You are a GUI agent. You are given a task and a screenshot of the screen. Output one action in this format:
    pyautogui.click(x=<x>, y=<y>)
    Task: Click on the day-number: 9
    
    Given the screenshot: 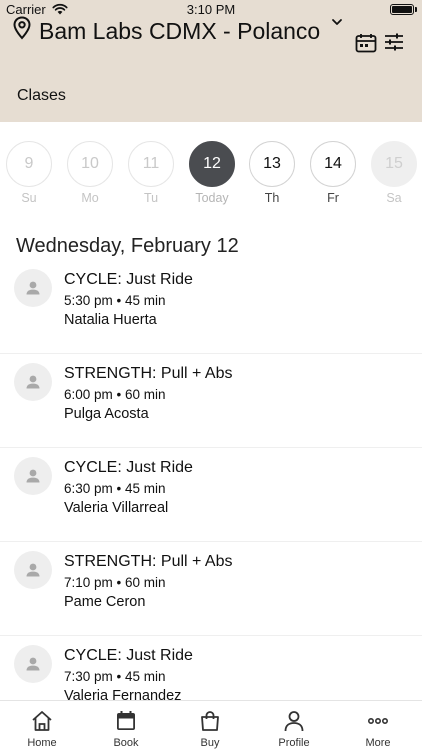 What is the action you would take?
    pyautogui.click(x=29, y=164)
    